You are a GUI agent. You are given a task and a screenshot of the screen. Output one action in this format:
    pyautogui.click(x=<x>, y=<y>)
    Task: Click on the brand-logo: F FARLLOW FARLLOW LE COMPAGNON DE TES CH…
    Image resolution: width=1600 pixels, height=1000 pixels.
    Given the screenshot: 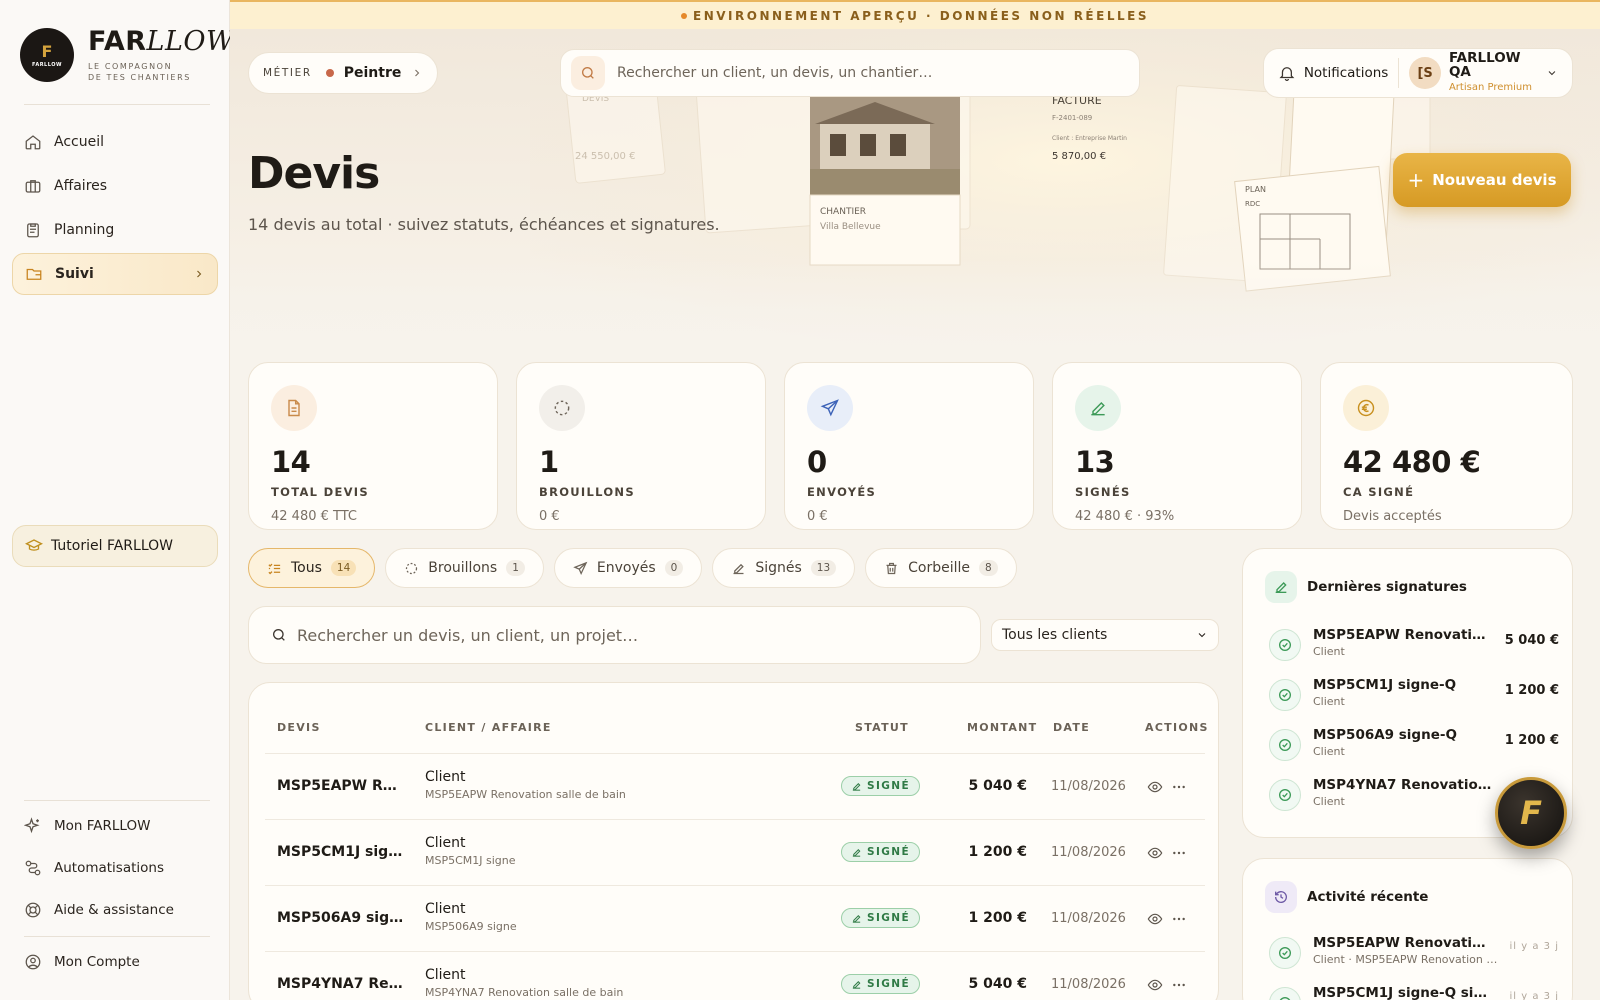 What is the action you would take?
    pyautogui.click(x=127, y=54)
    